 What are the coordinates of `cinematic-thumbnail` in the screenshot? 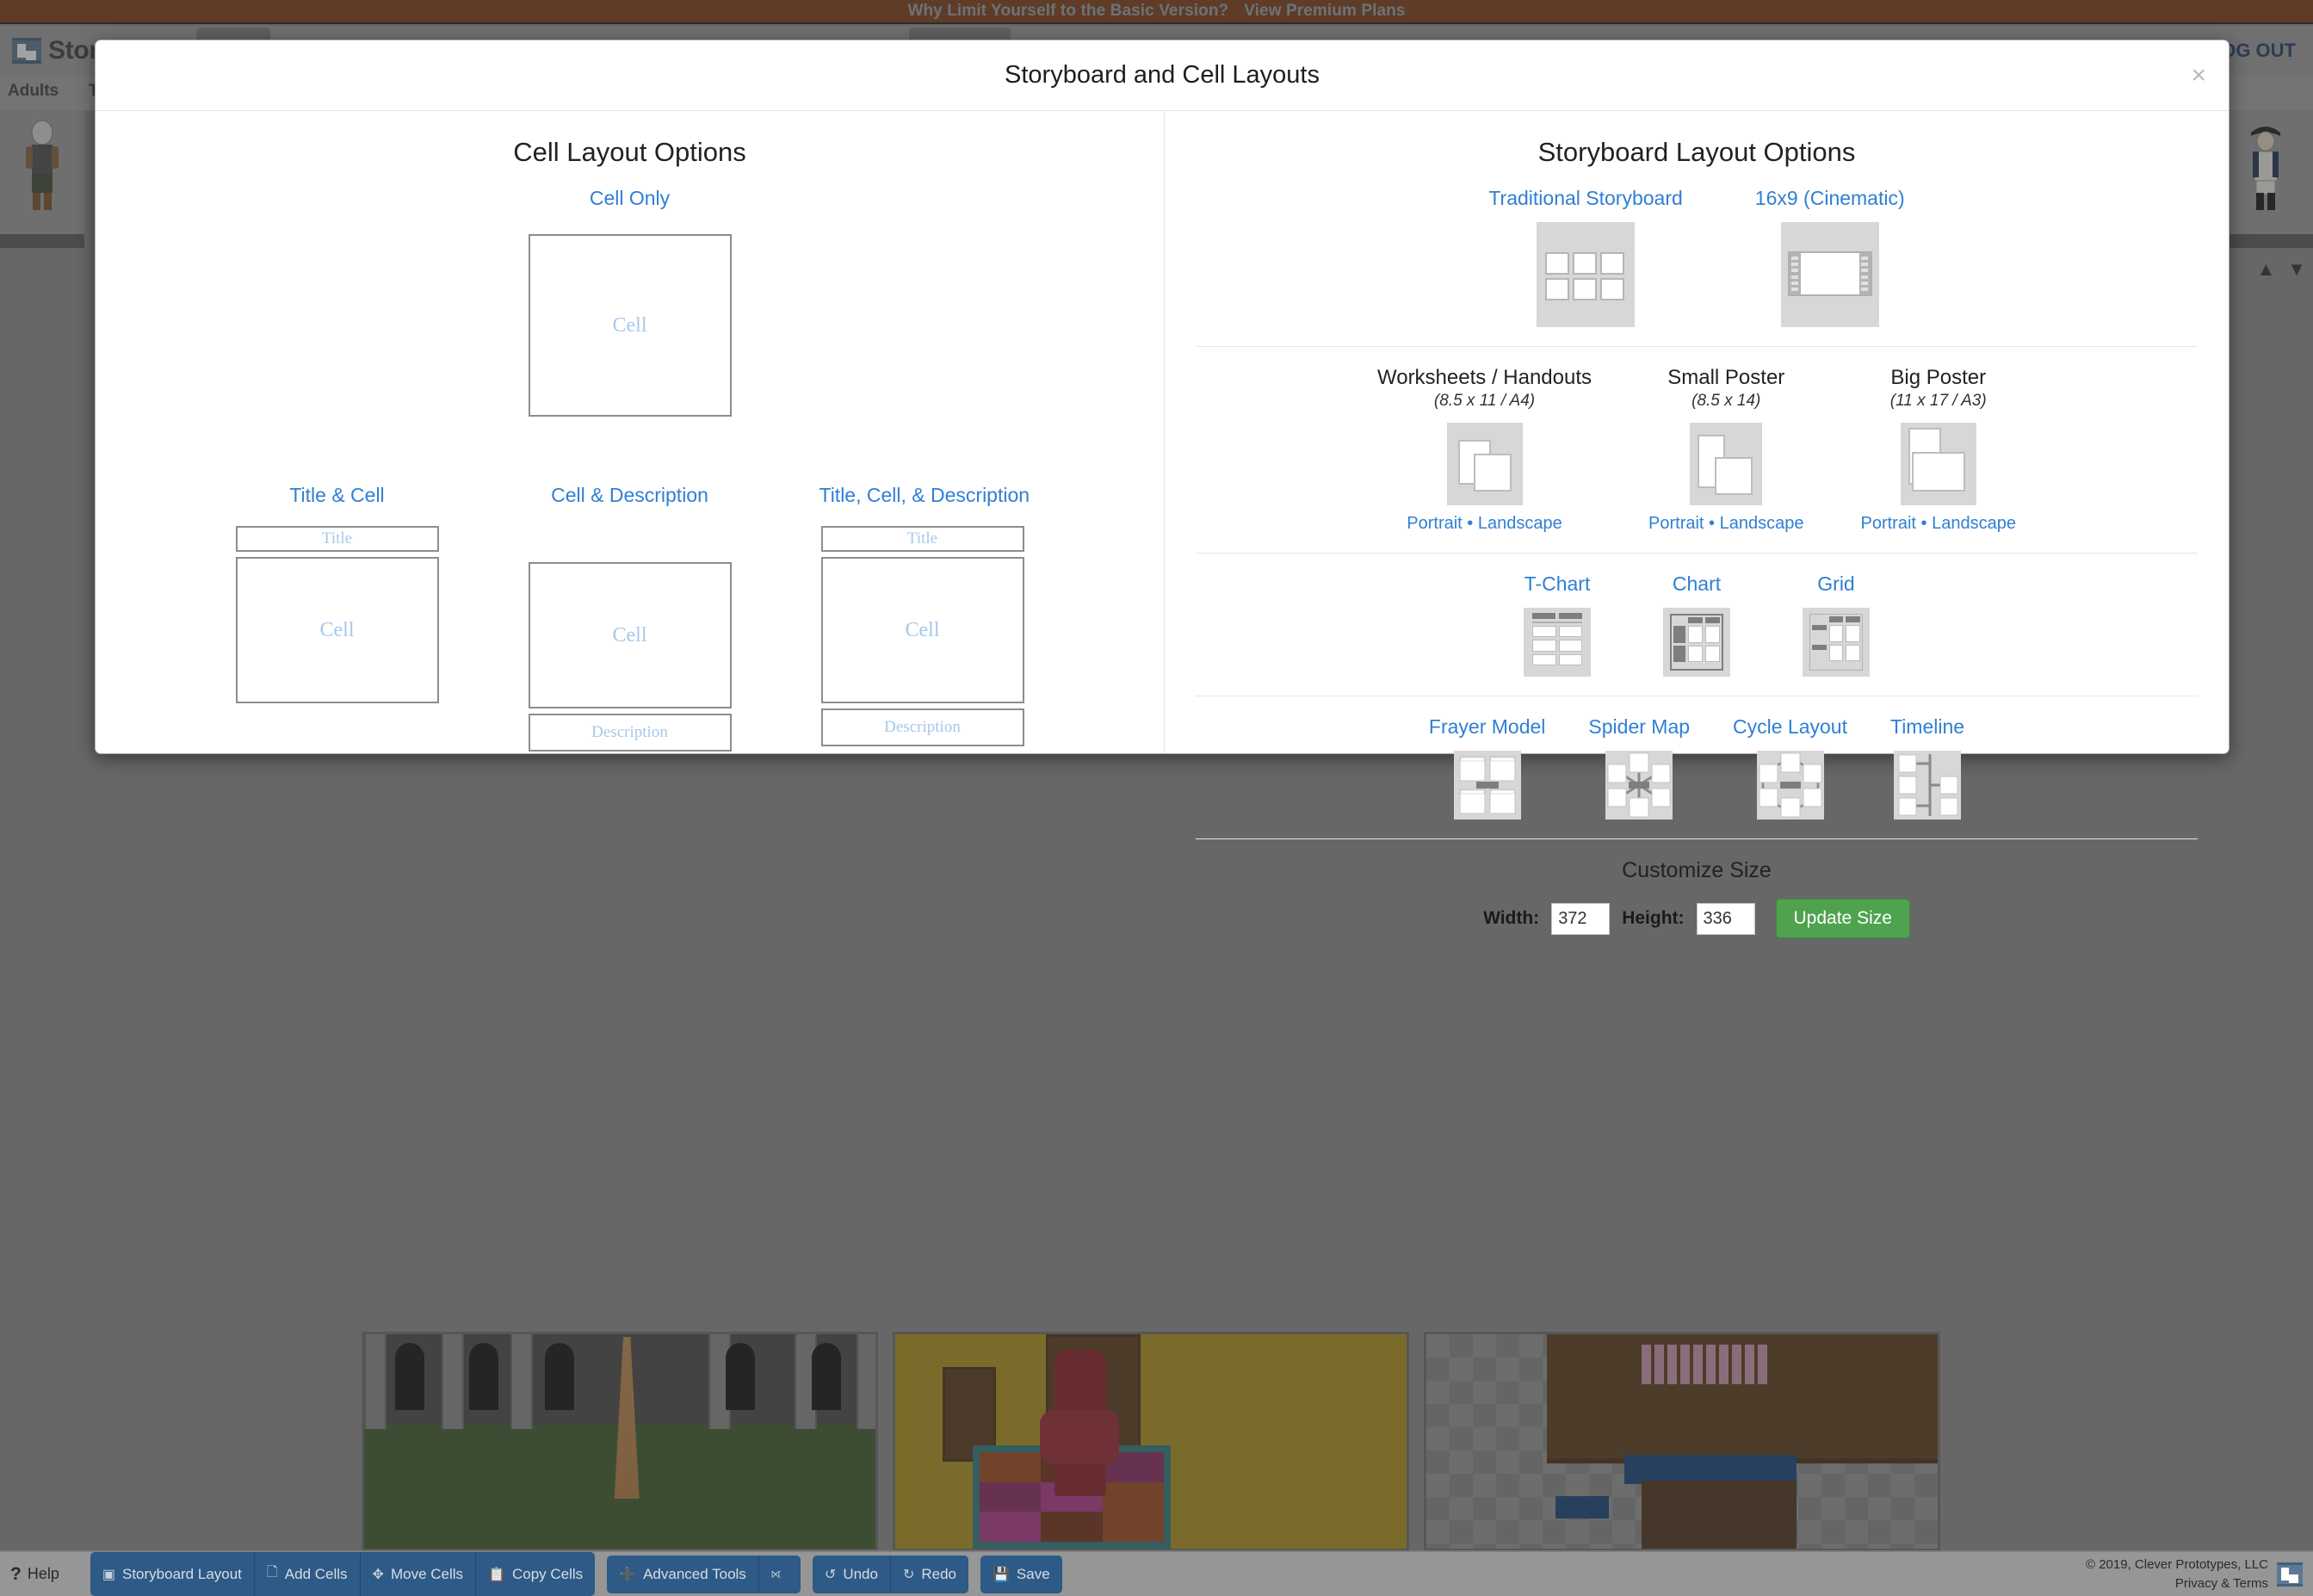 It's located at (1830, 274).